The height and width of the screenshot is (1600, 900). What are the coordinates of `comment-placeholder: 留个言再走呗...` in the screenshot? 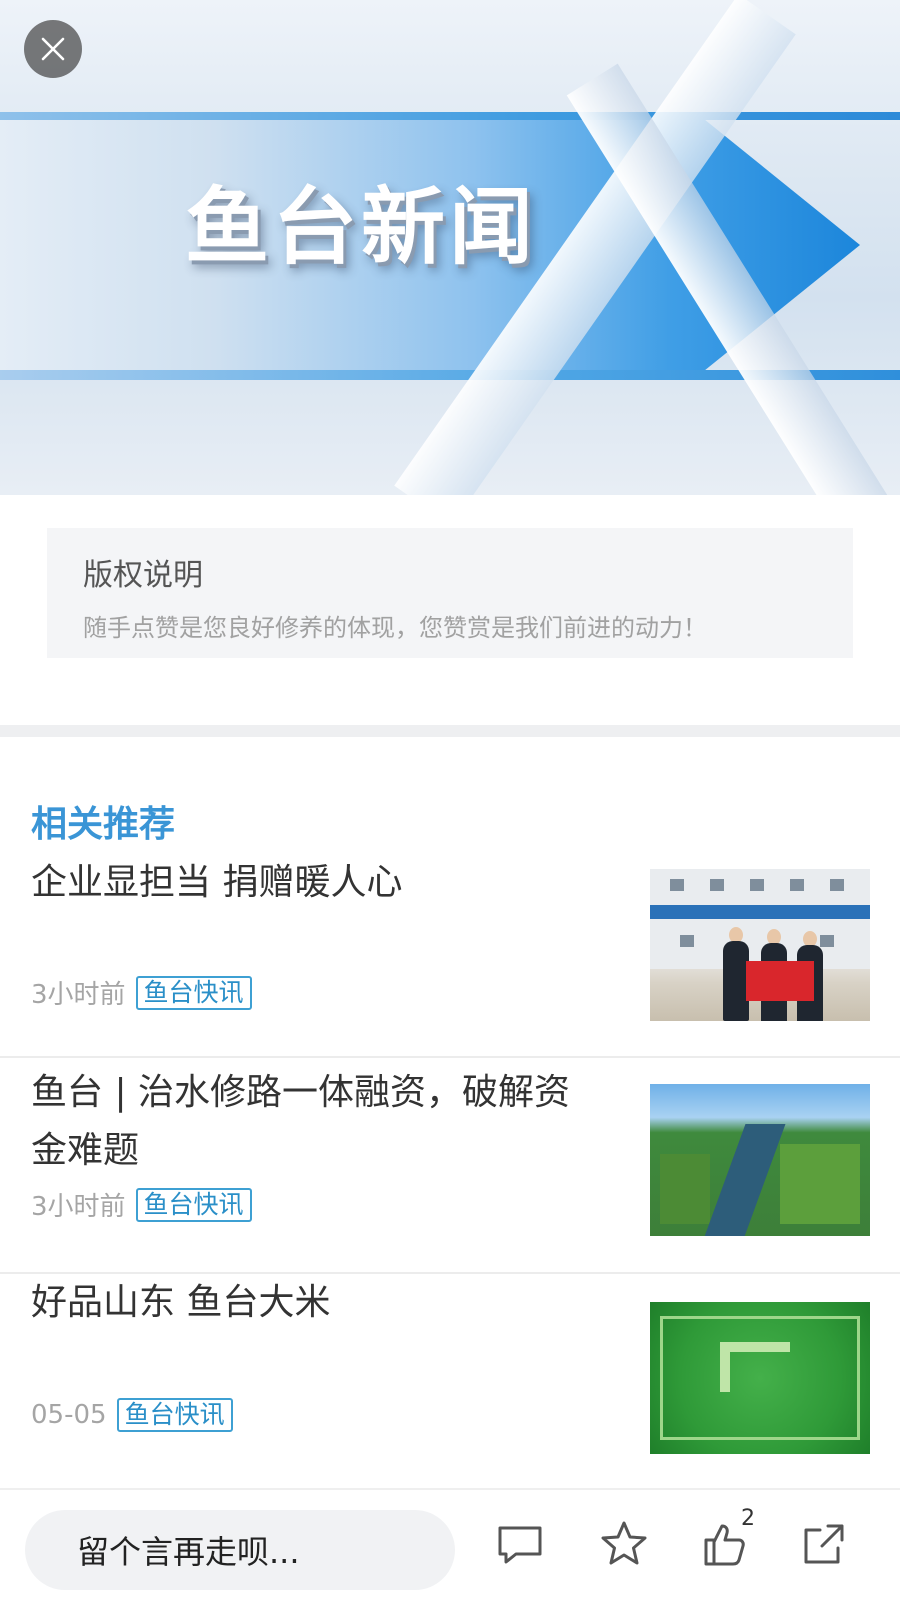 It's located at (188, 1552).